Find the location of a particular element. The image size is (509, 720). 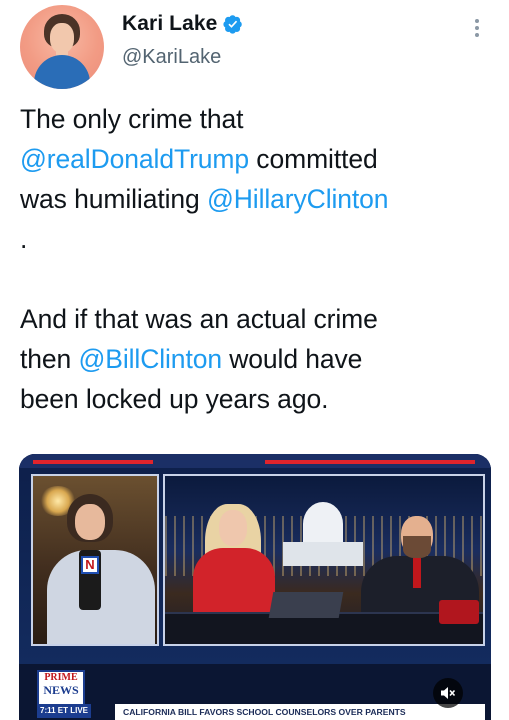

tweet-line: . is located at coordinates (24, 239).